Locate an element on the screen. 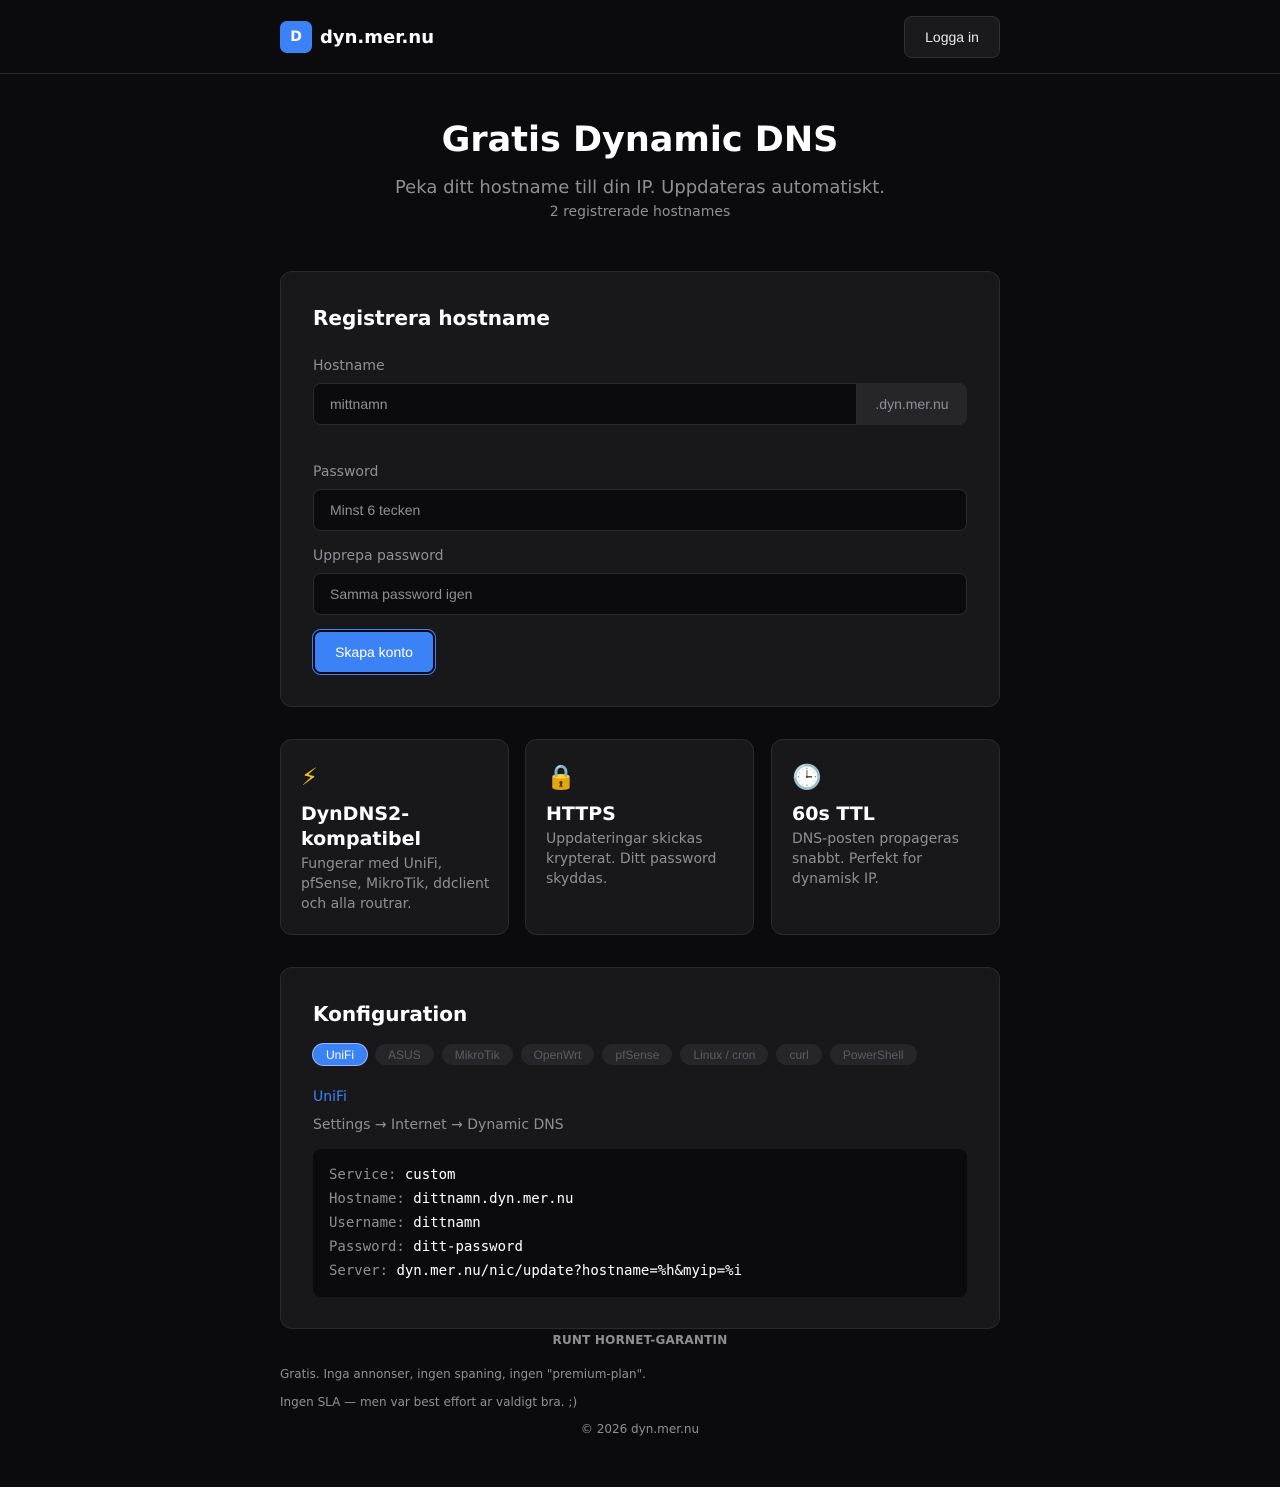  copyright: © 2026 dyn.mer.nu is located at coordinates (640, 1429).